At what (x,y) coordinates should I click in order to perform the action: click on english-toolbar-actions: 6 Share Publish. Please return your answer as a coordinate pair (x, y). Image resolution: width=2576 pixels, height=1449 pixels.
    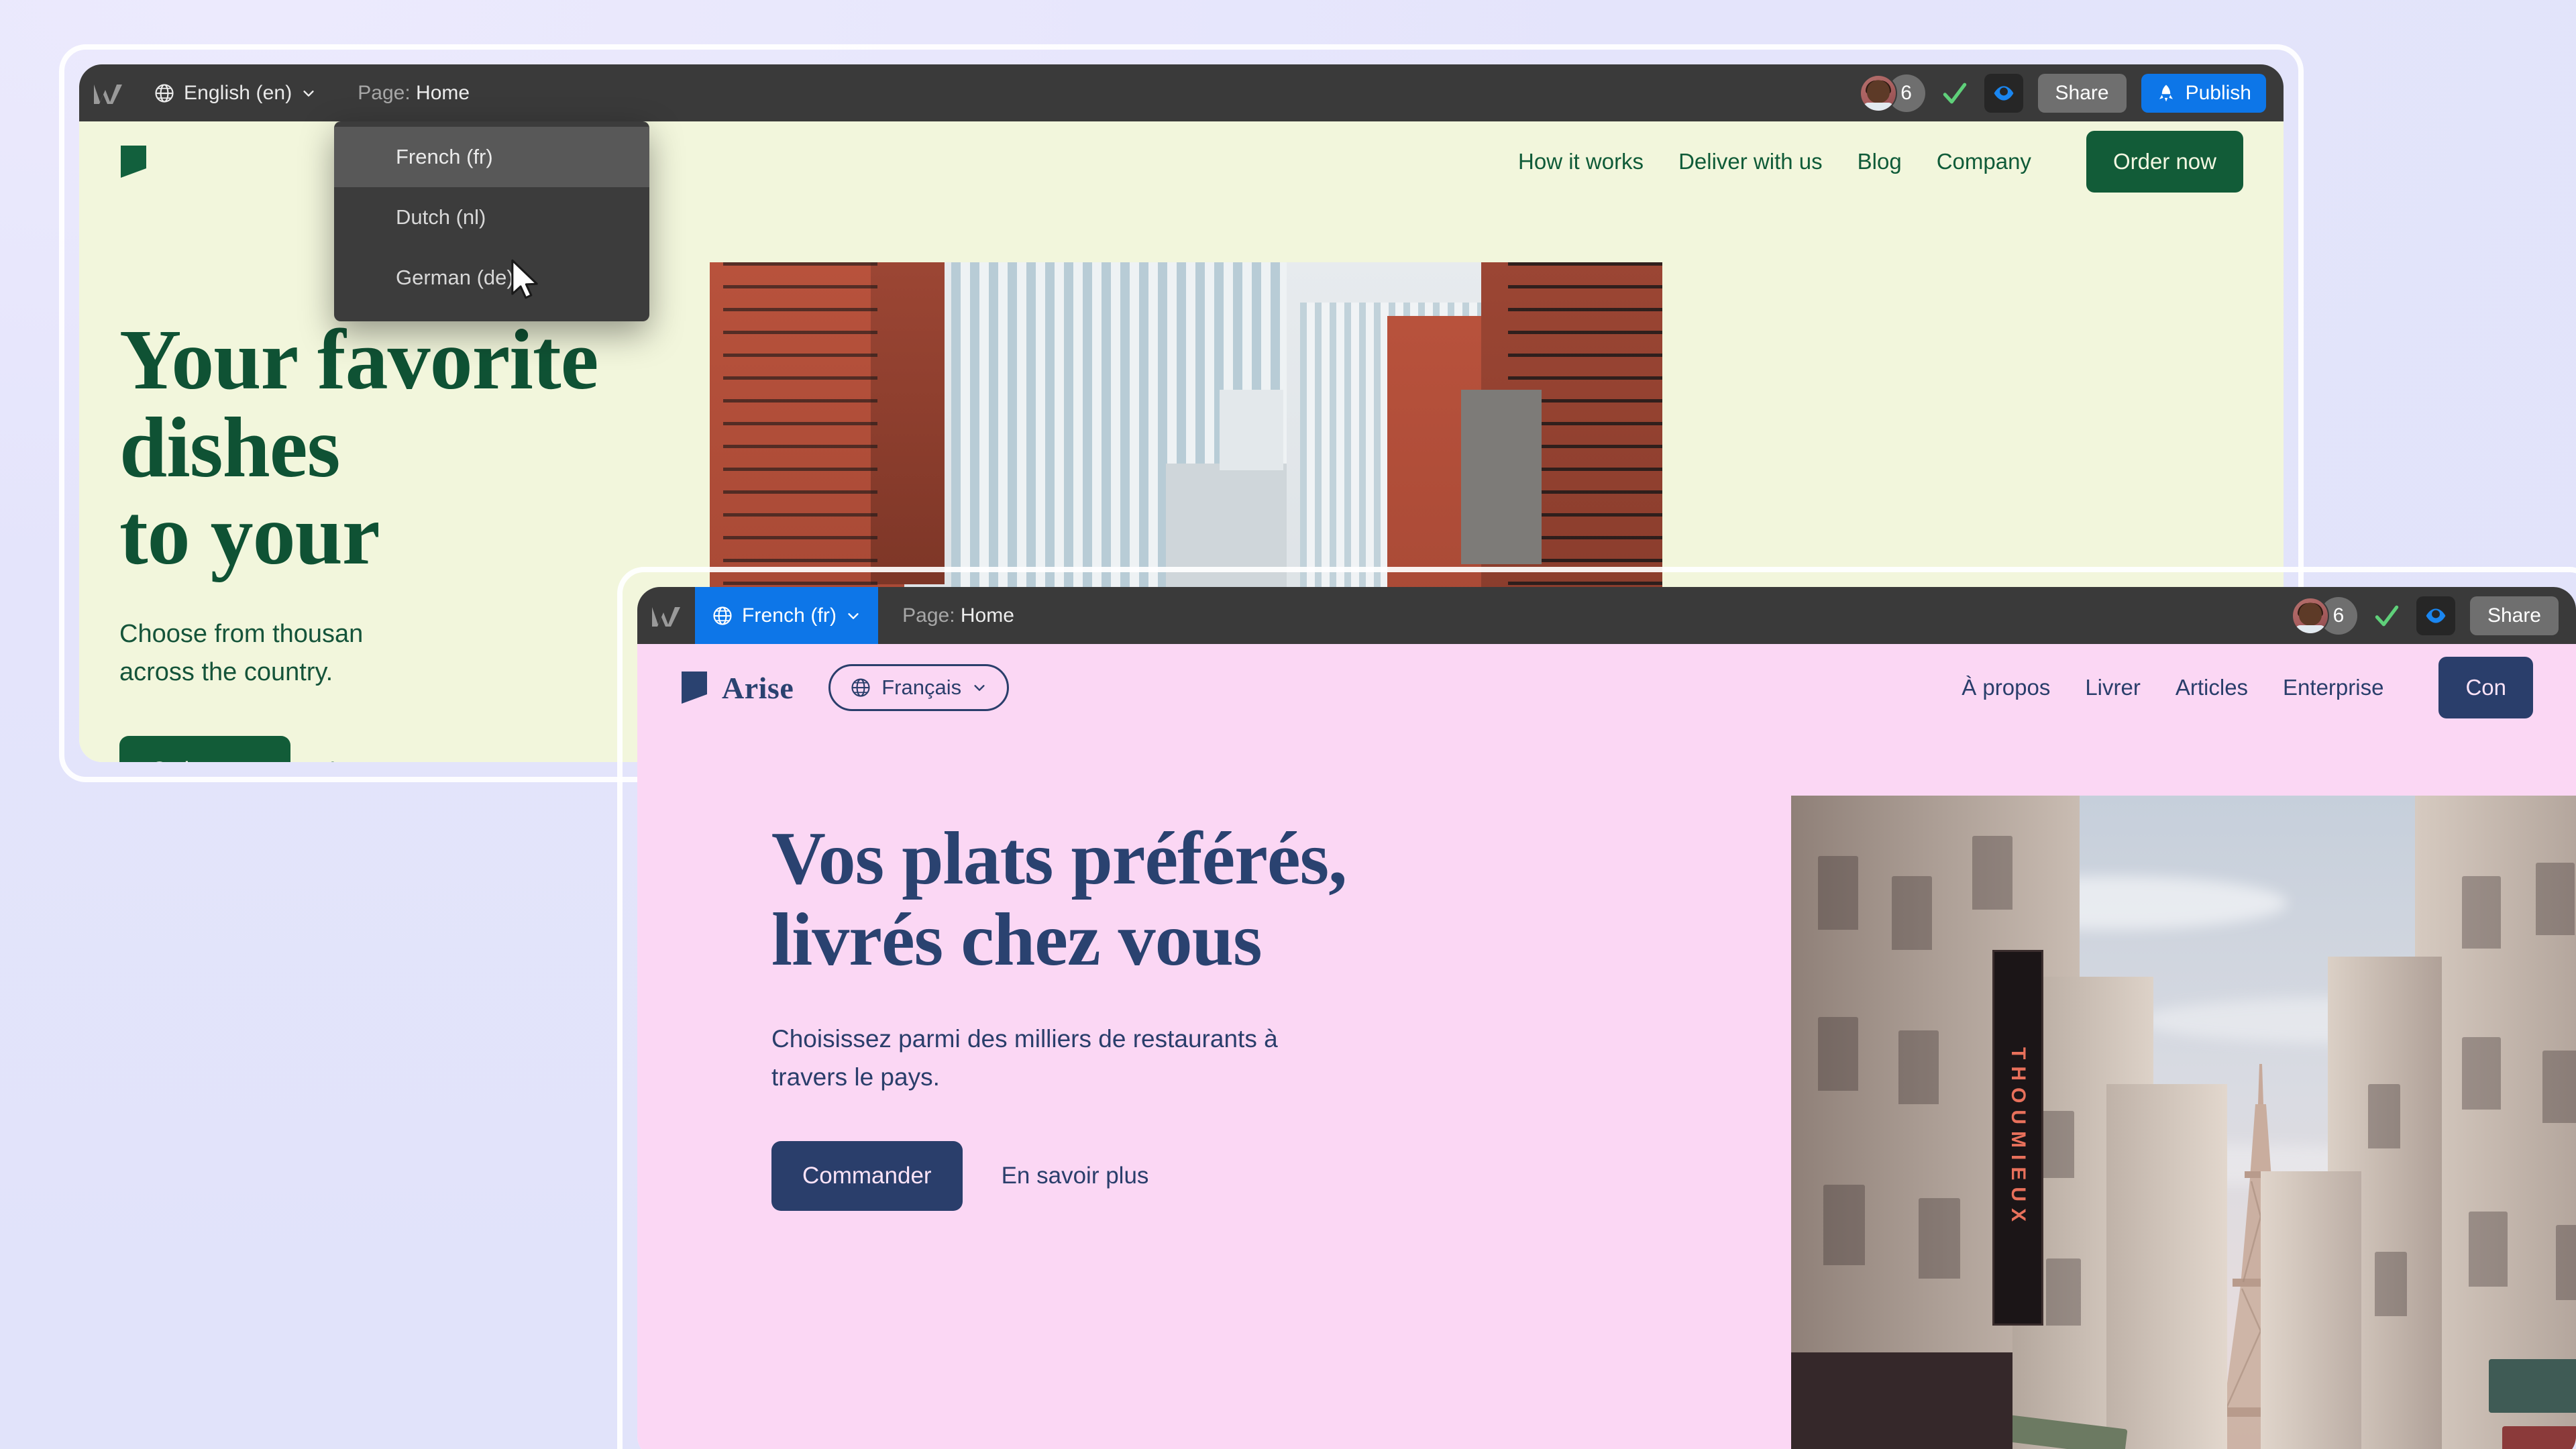
    Looking at the image, I should click on (2071, 92).